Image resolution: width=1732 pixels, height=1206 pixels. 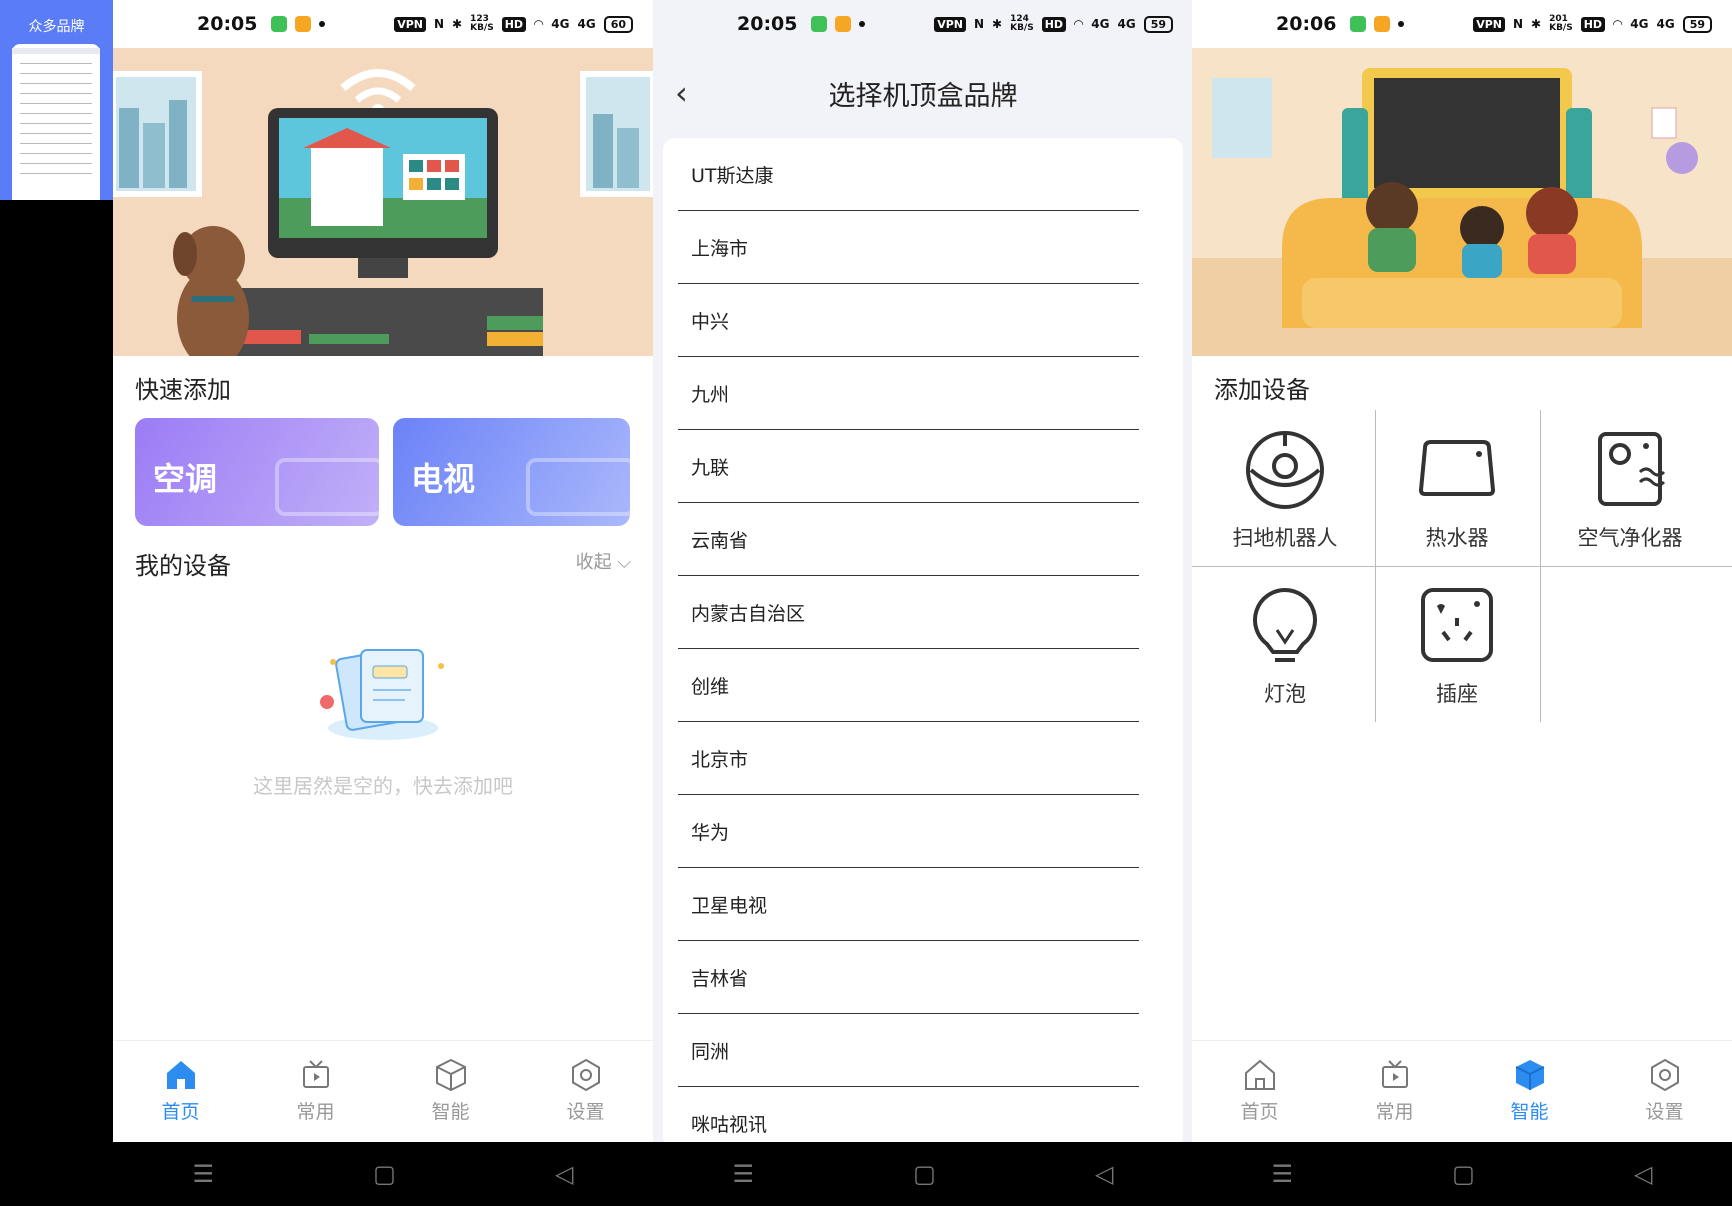 I want to click on empty-box-illustration, so click(x=382, y=694).